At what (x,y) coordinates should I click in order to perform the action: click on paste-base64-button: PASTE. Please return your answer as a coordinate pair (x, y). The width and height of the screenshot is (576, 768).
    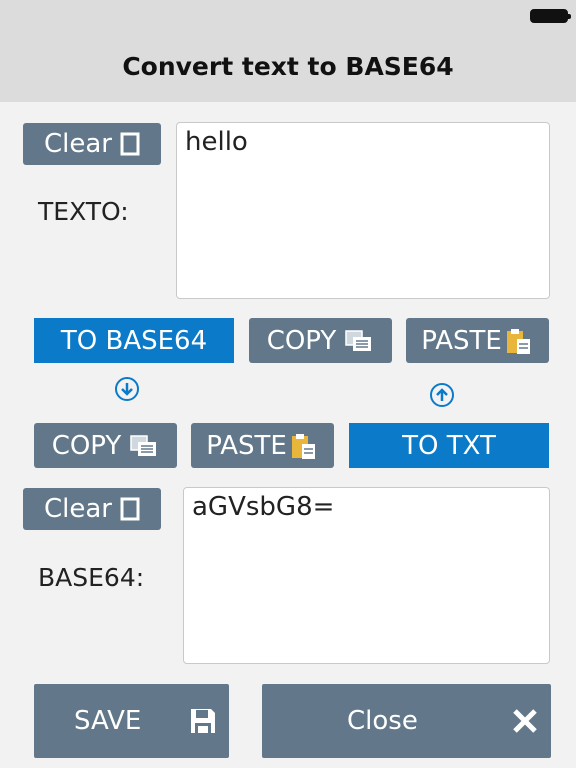
    Looking at the image, I should click on (262, 445).